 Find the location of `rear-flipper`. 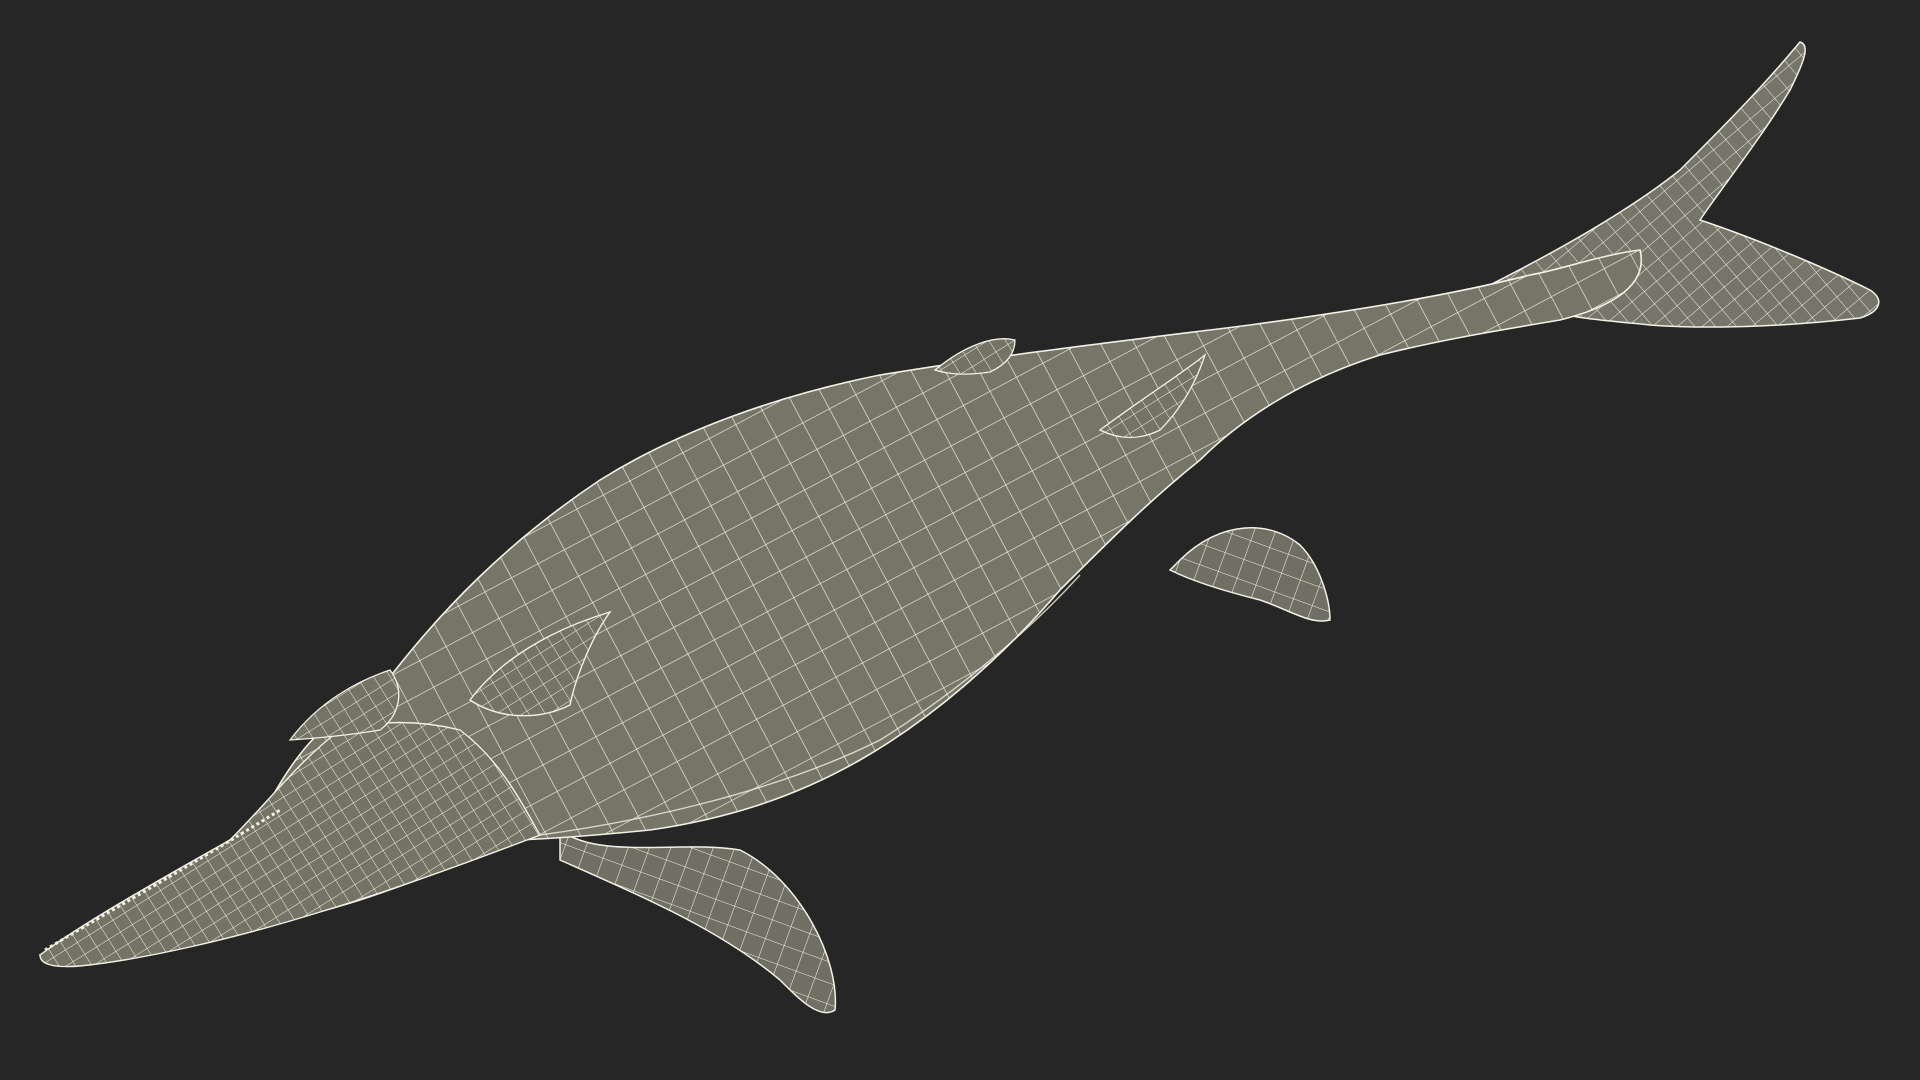

rear-flipper is located at coordinates (1249, 574).